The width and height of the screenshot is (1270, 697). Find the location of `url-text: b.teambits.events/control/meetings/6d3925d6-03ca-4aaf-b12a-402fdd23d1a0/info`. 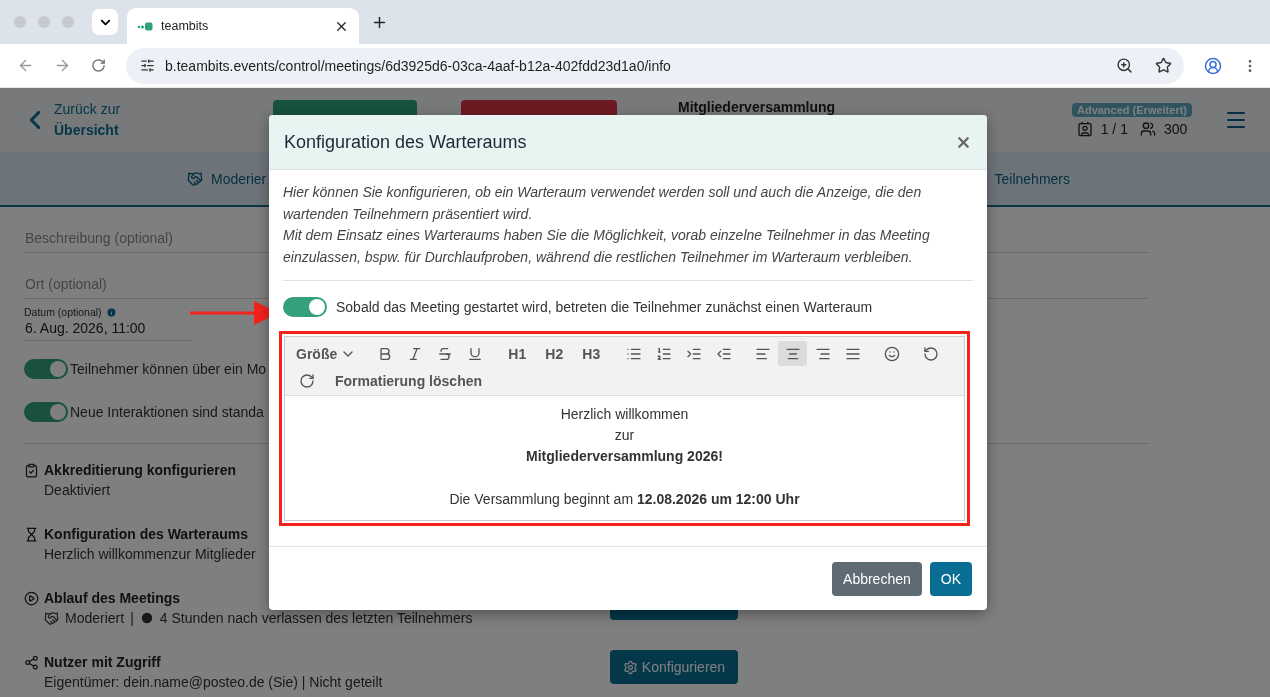

url-text: b.teambits.events/control/meetings/6d3925d6-03ca-4aaf-b12a-402fdd23d1a0/info is located at coordinates (418, 65).